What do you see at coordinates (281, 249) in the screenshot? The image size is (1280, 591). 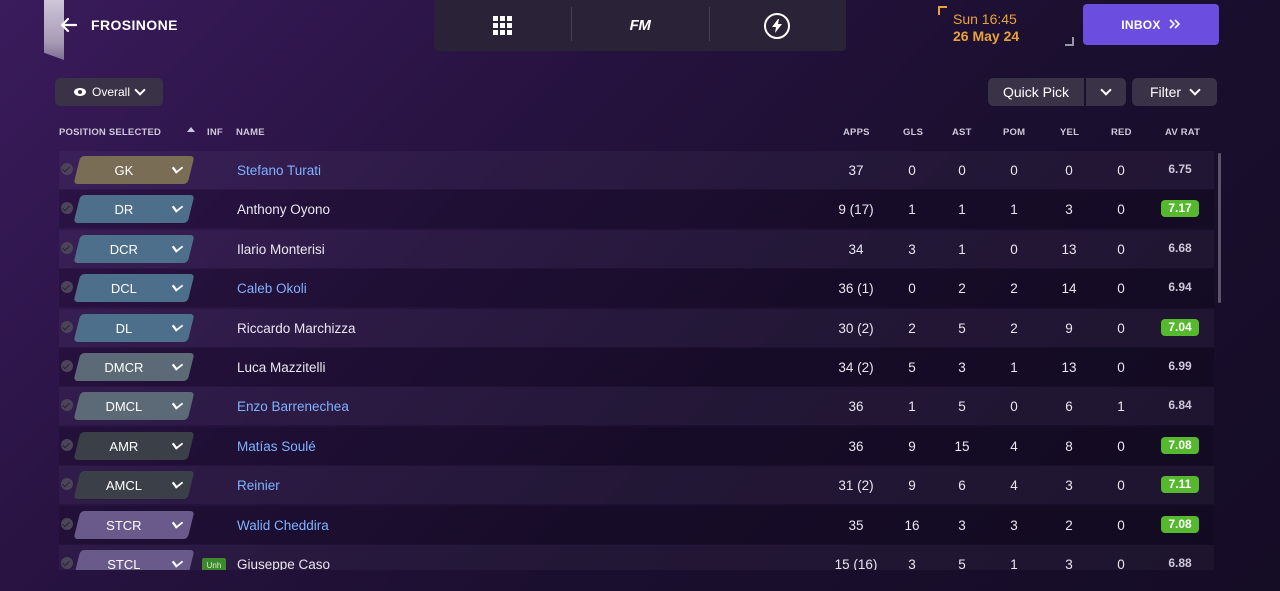 I see `player-name: Ilario Monterisi` at bounding box center [281, 249].